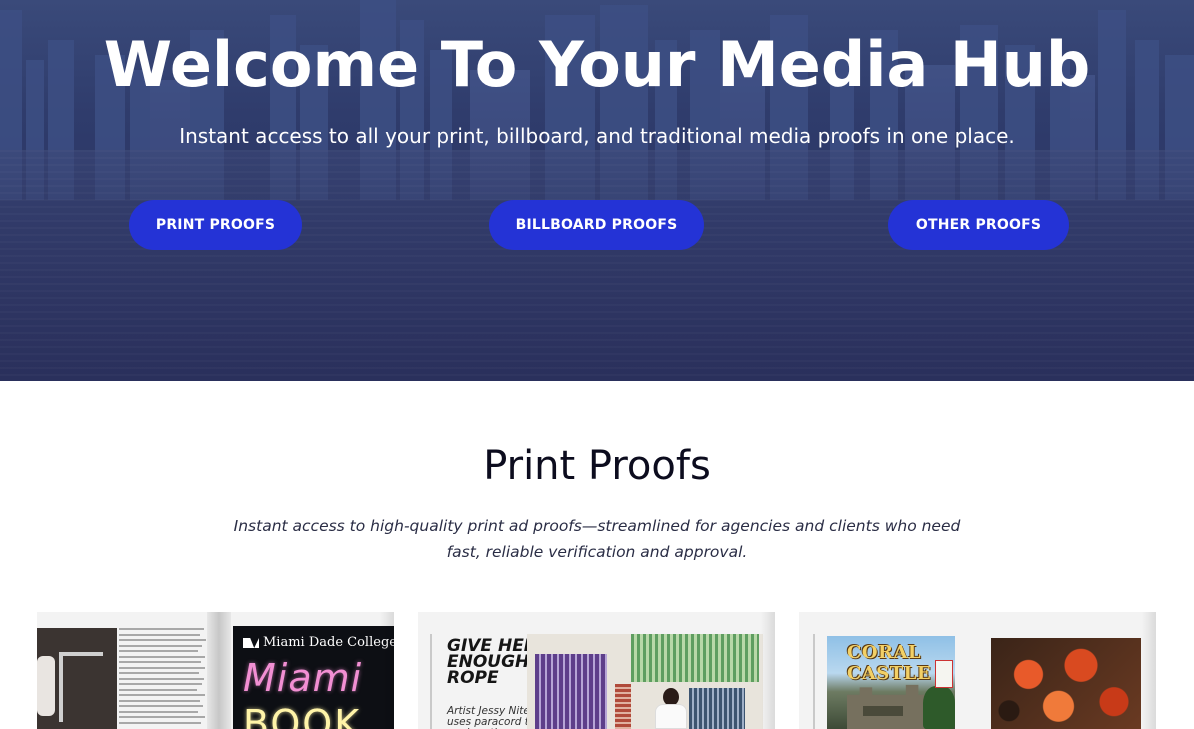 This screenshot has width=1194, height=729. Describe the element at coordinates (891, 682) in the screenshot. I see `coral-castle-cover: CORAL CASTLE` at that location.